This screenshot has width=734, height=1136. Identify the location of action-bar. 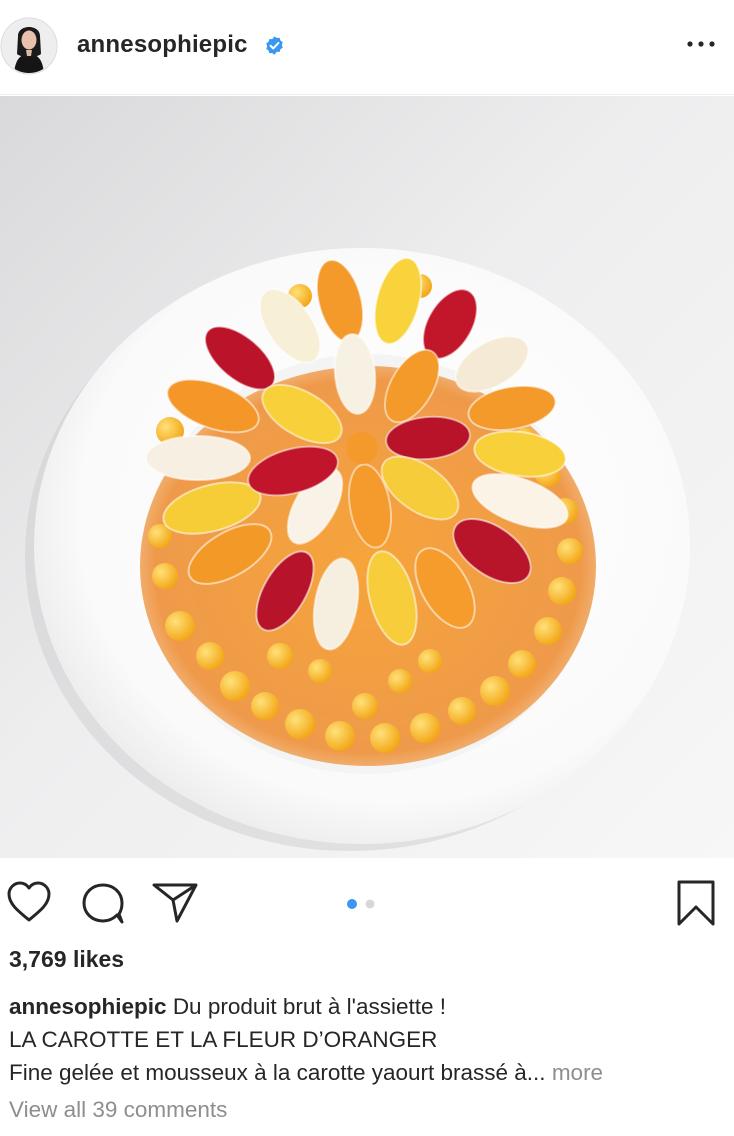
(367, 901).